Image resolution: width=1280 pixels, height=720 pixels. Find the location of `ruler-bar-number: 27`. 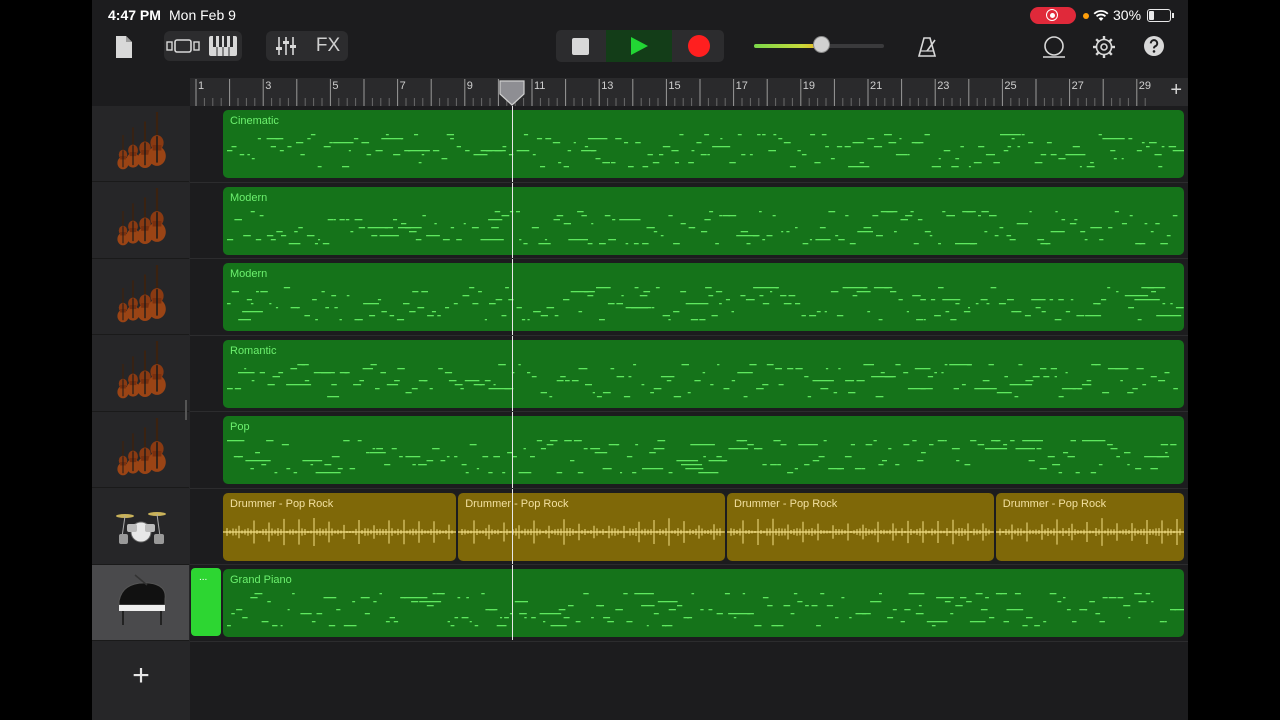

ruler-bar-number: 27 is located at coordinates (1077, 86).